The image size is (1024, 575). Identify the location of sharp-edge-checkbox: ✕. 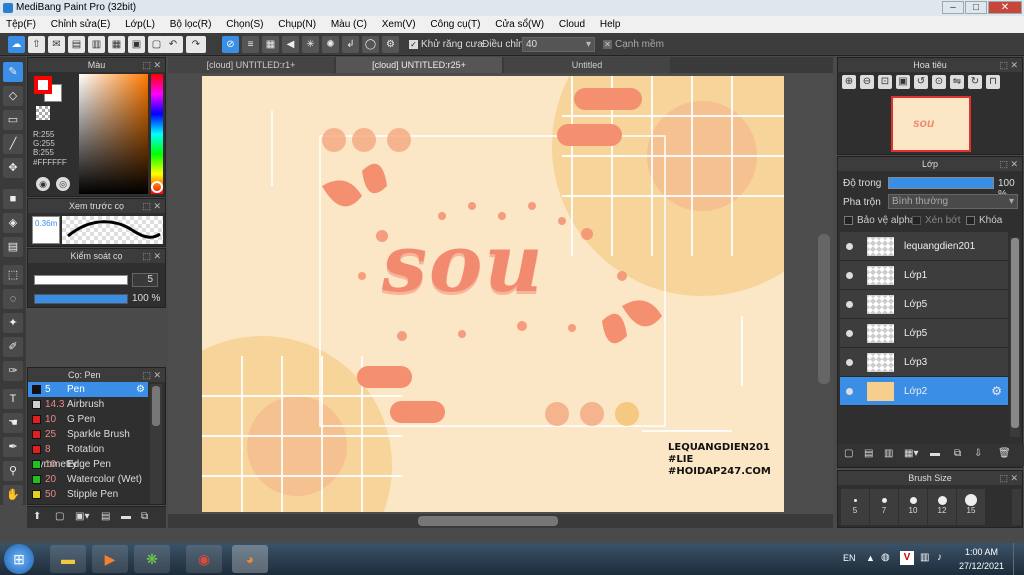
(607, 44).